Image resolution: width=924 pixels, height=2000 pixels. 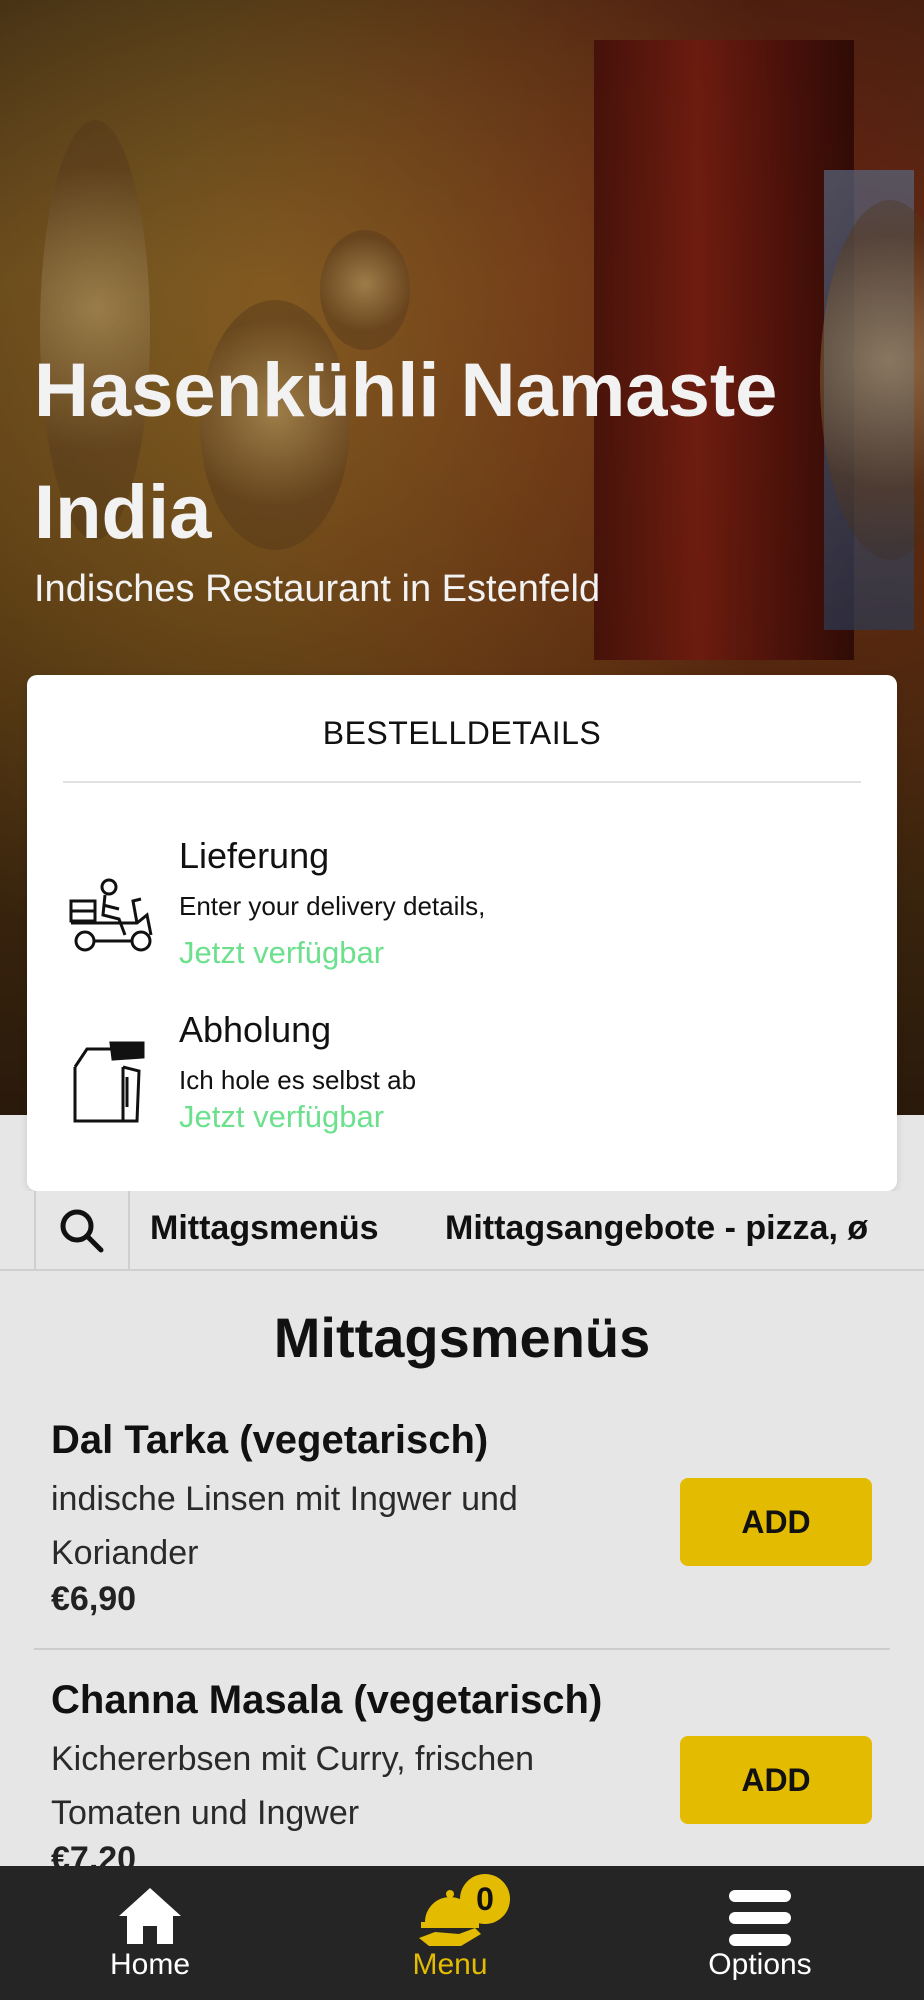 I want to click on nav-options: Options, so click(x=760, y=1933).